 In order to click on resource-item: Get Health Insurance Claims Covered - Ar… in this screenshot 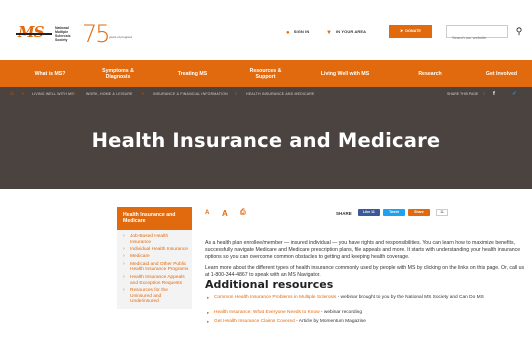, I will do `click(367, 322)`.